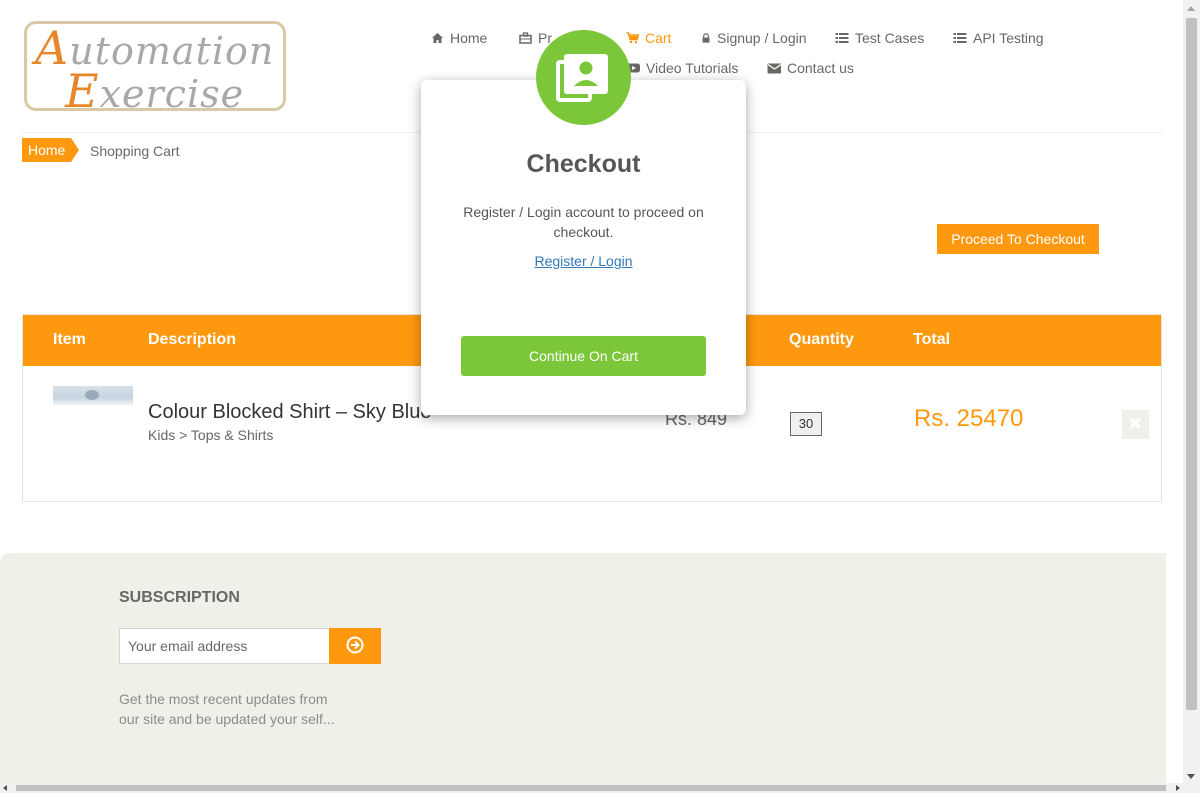 The width and height of the screenshot is (1200, 793). Describe the element at coordinates (437, 38) in the screenshot. I see `home-icon` at that location.